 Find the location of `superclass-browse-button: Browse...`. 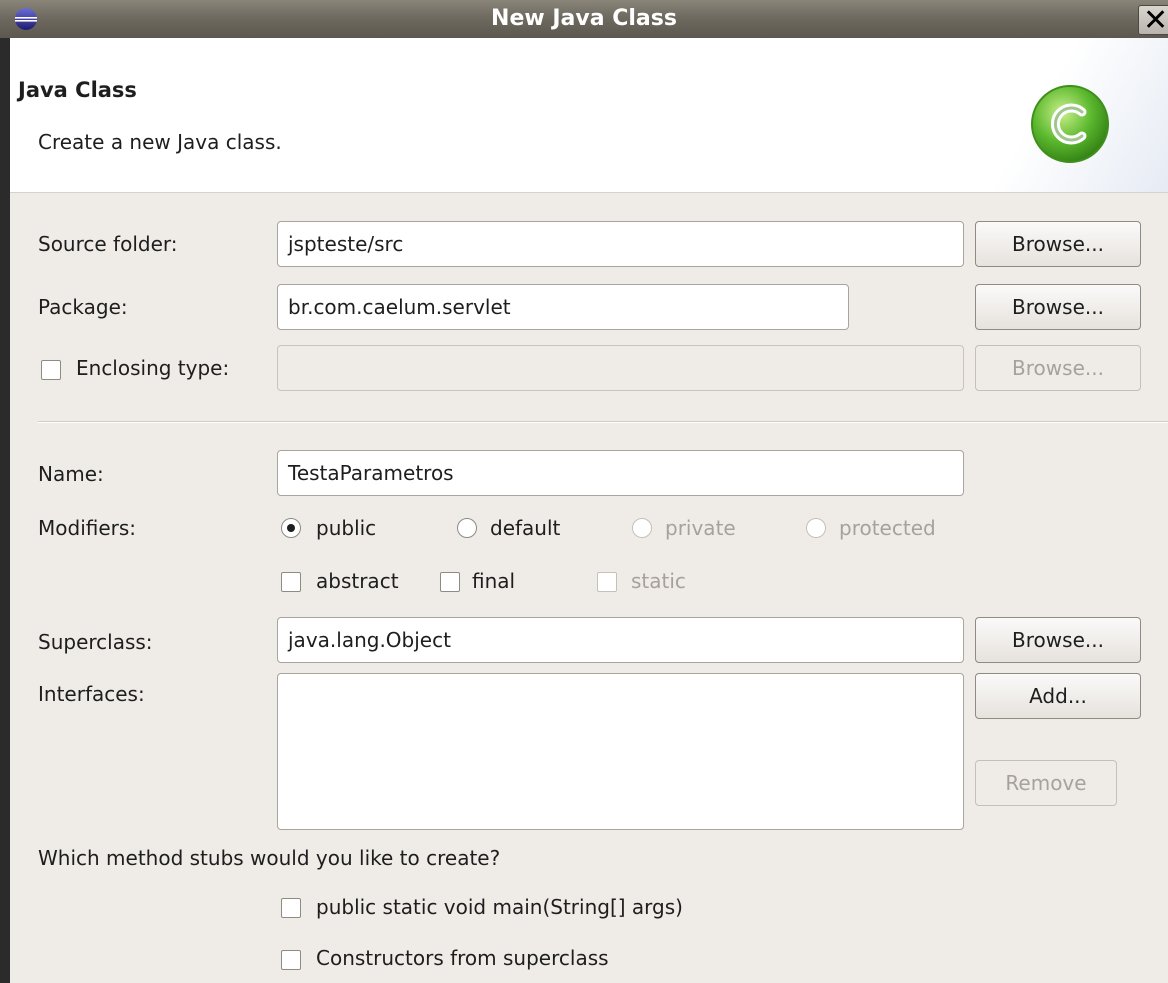

superclass-browse-button: Browse... is located at coordinates (1058, 640).